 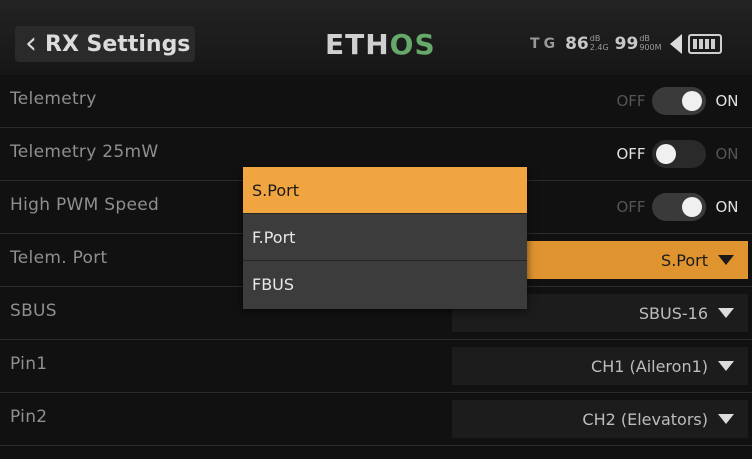 I want to click on pin1-select: CH1 (Aileron1), so click(x=600, y=366).